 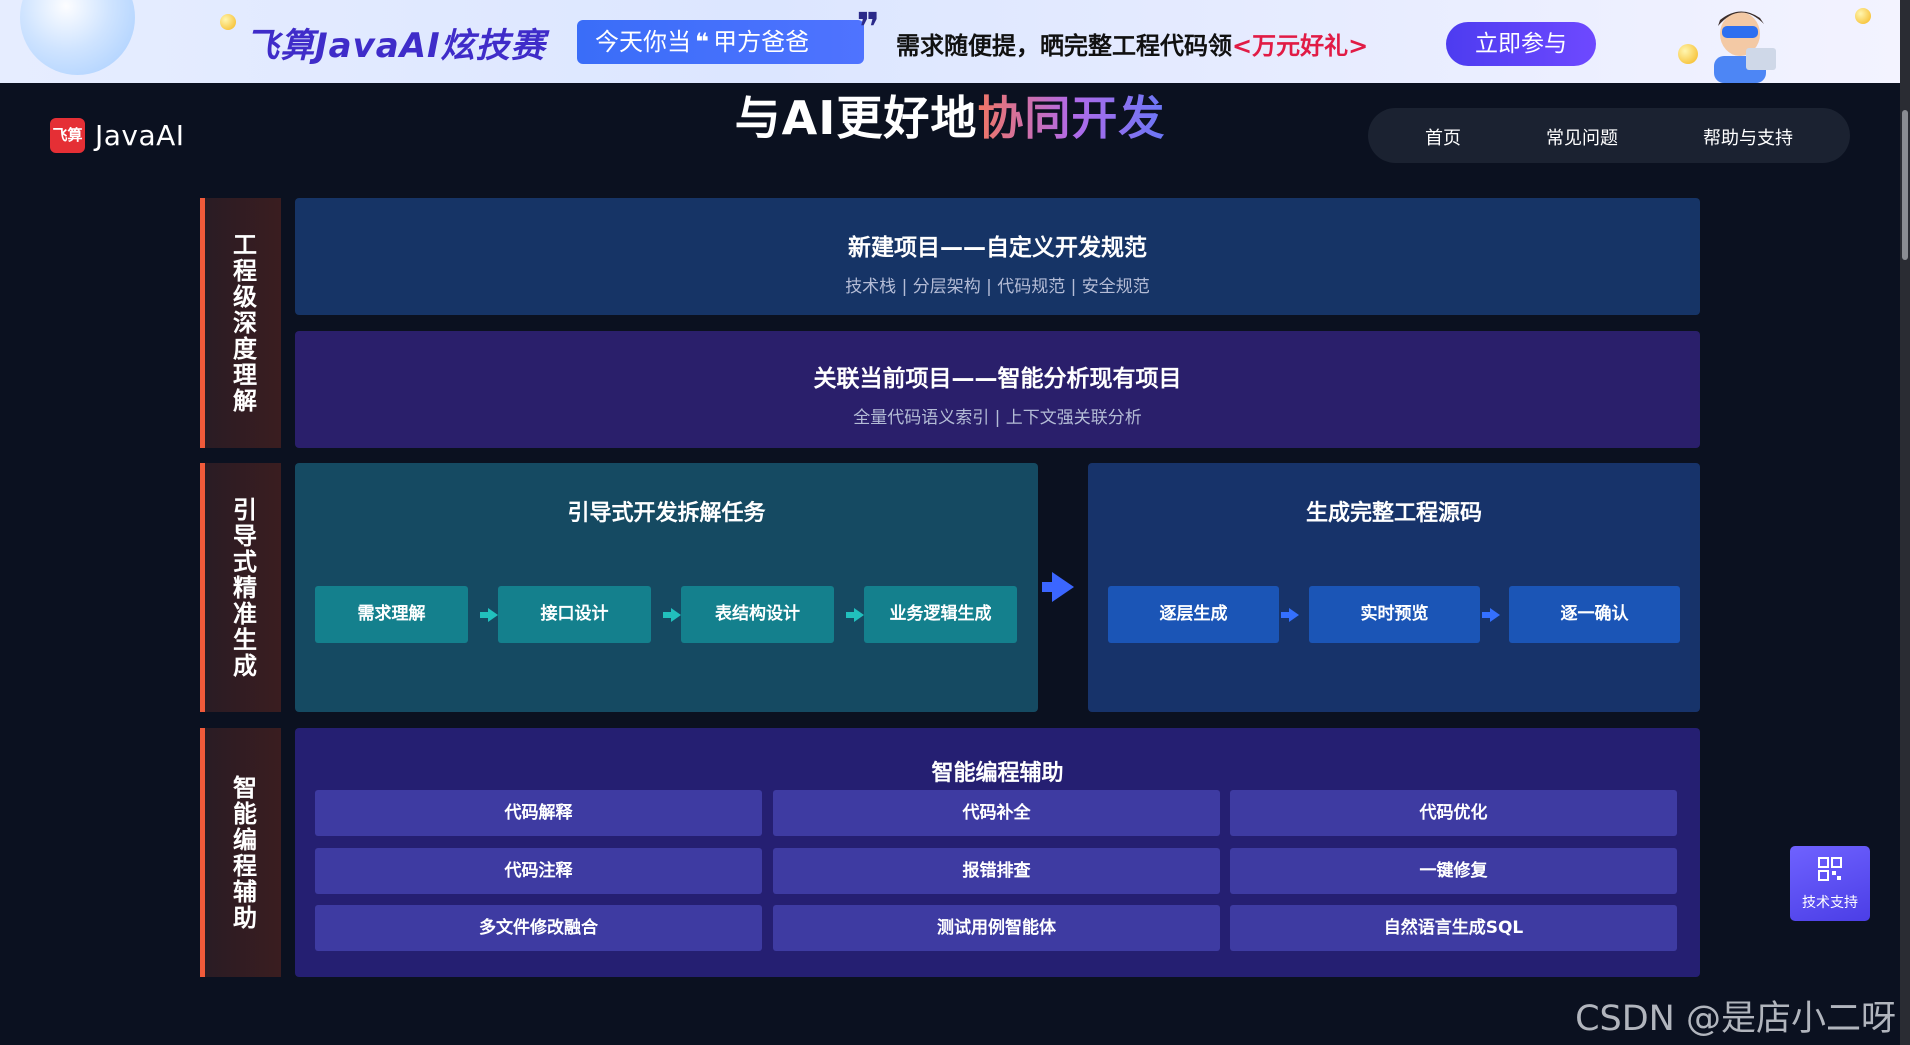 I want to click on decorative-orb, so click(x=77, y=37).